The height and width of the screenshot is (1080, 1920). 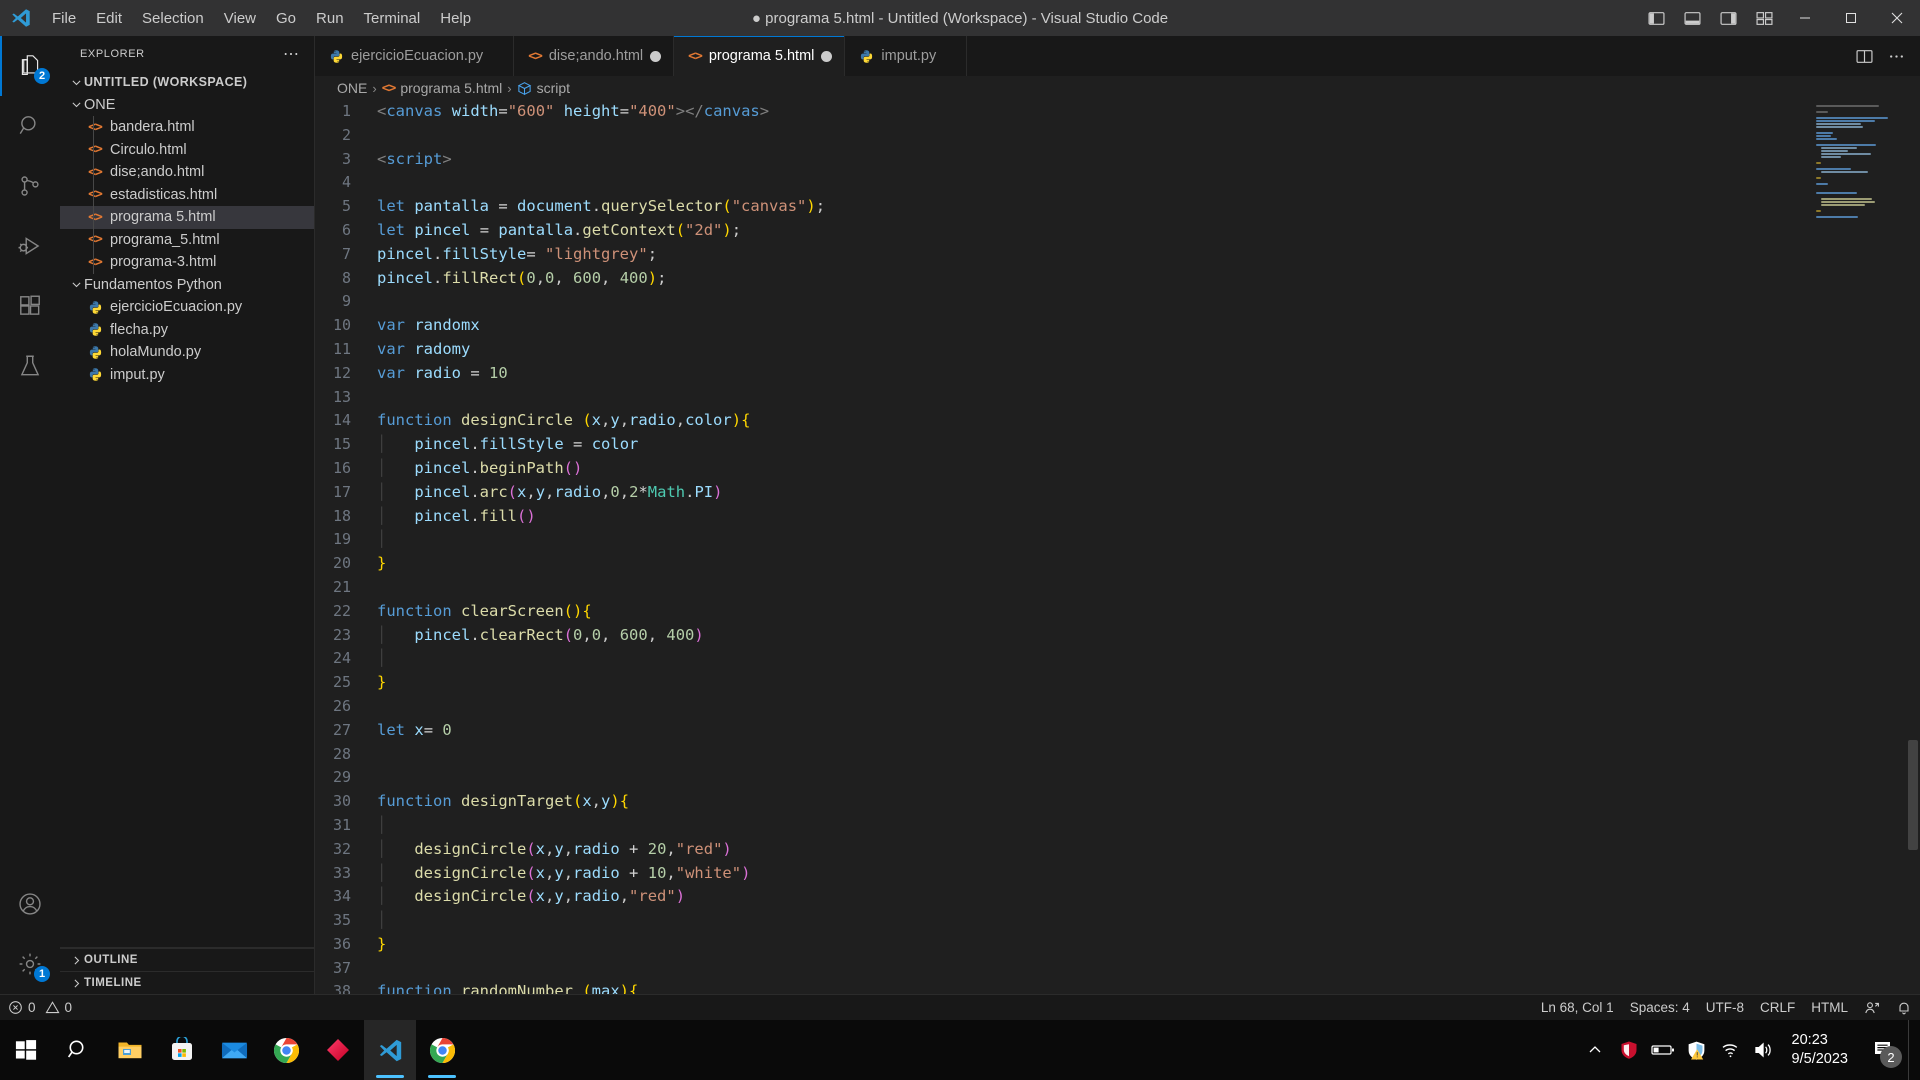 What do you see at coordinates (187, 352) in the screenshot?
I see `tree-file-holamundo-py: holaMundo.py` at bounding box center [187, 352].